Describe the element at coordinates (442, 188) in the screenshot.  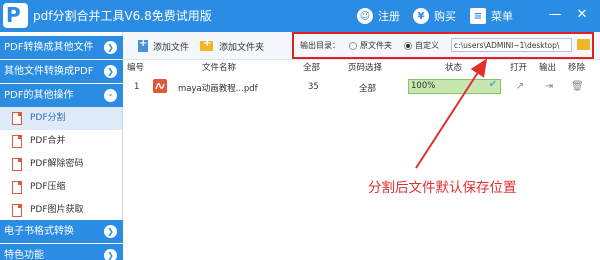
I see `annotation-text: 分割后文件默认保存位置` at that location.